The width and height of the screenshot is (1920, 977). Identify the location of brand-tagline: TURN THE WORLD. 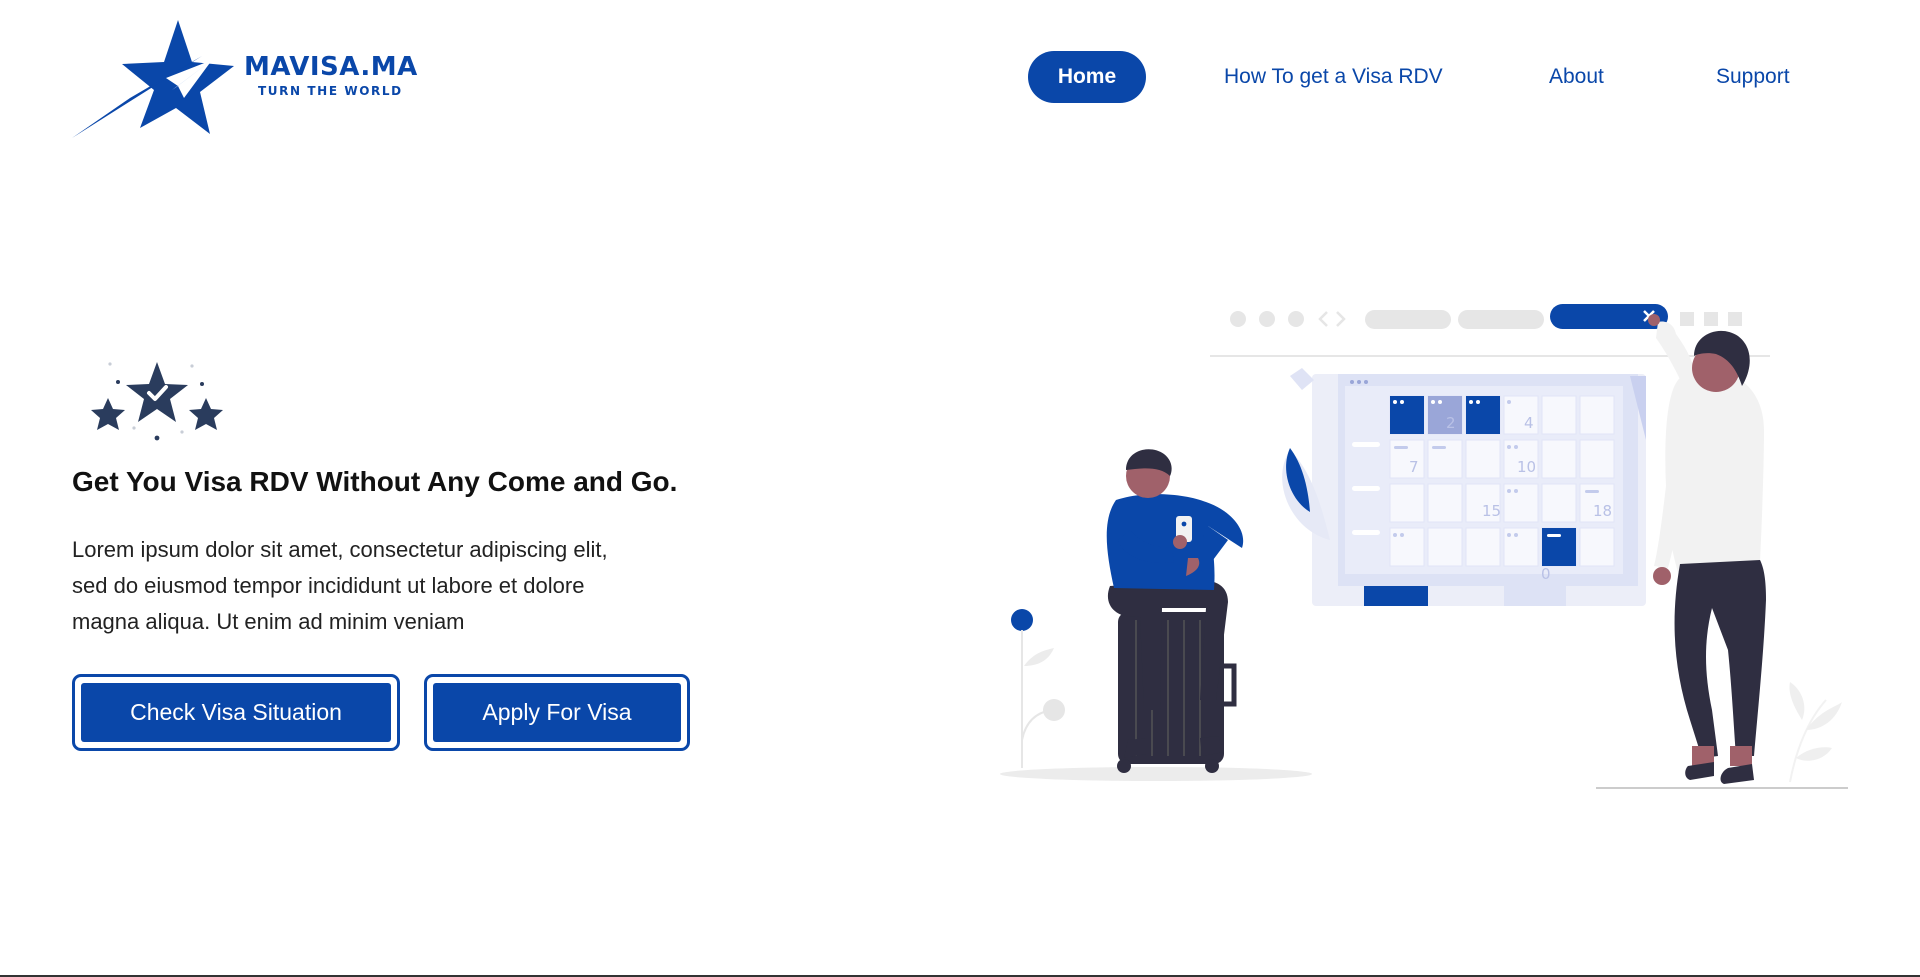
(330, 91).